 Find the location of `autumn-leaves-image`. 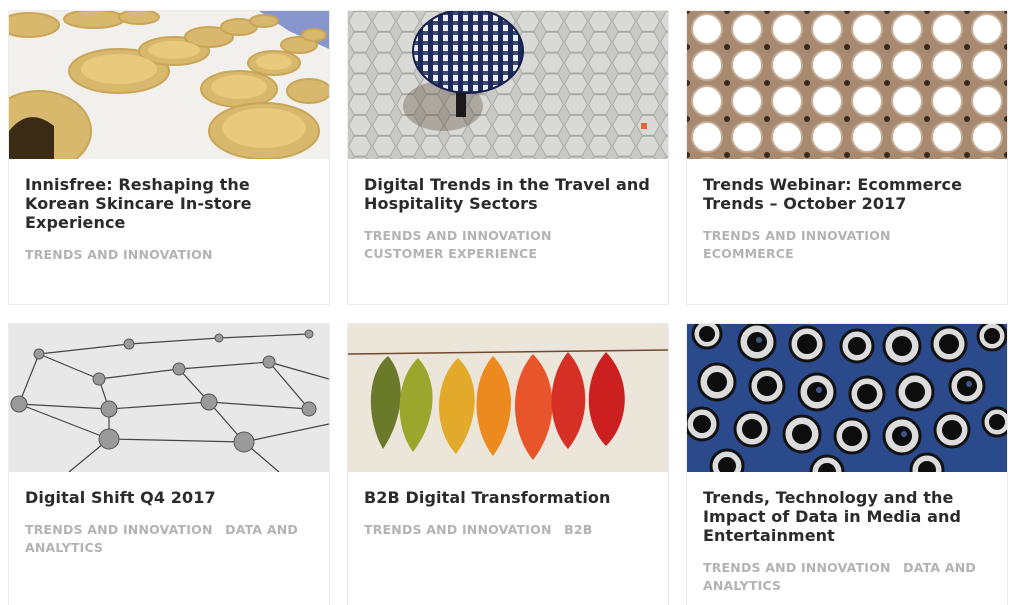

autumn-leaves-image is located at coordinates (508, 398).